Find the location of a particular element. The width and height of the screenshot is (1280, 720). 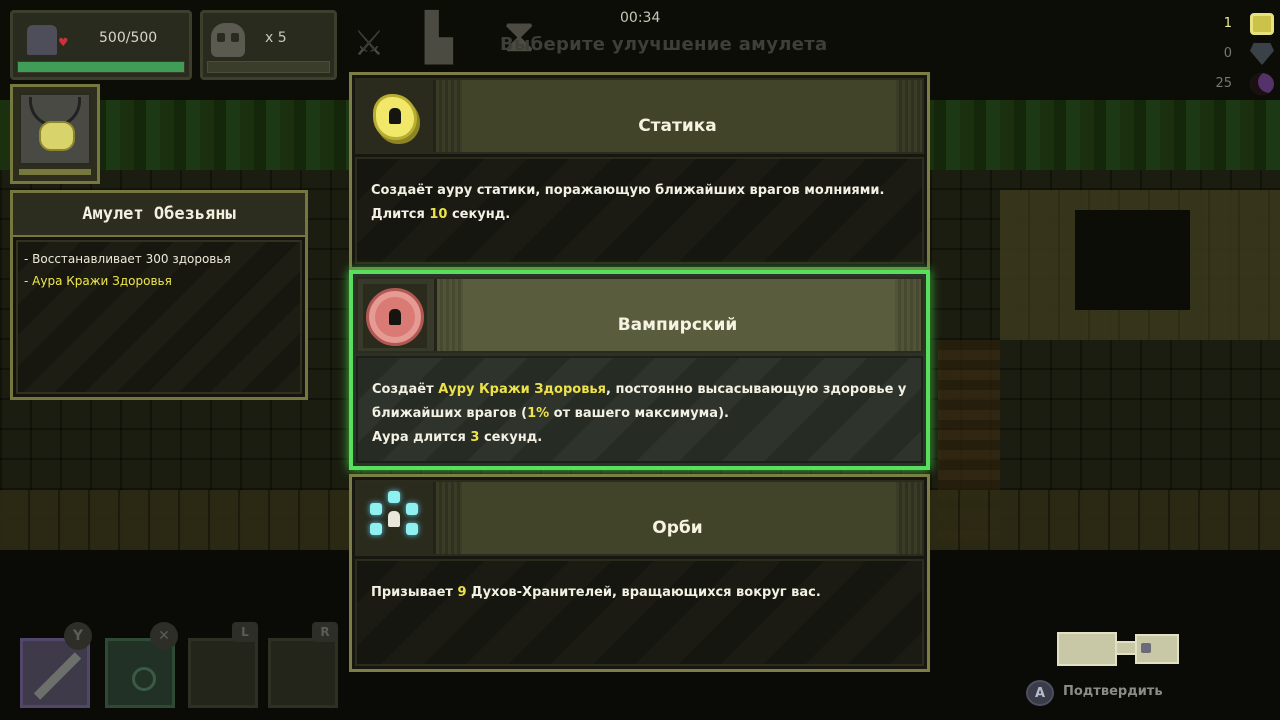

minimap-room is located at coordinates (1087, 649).